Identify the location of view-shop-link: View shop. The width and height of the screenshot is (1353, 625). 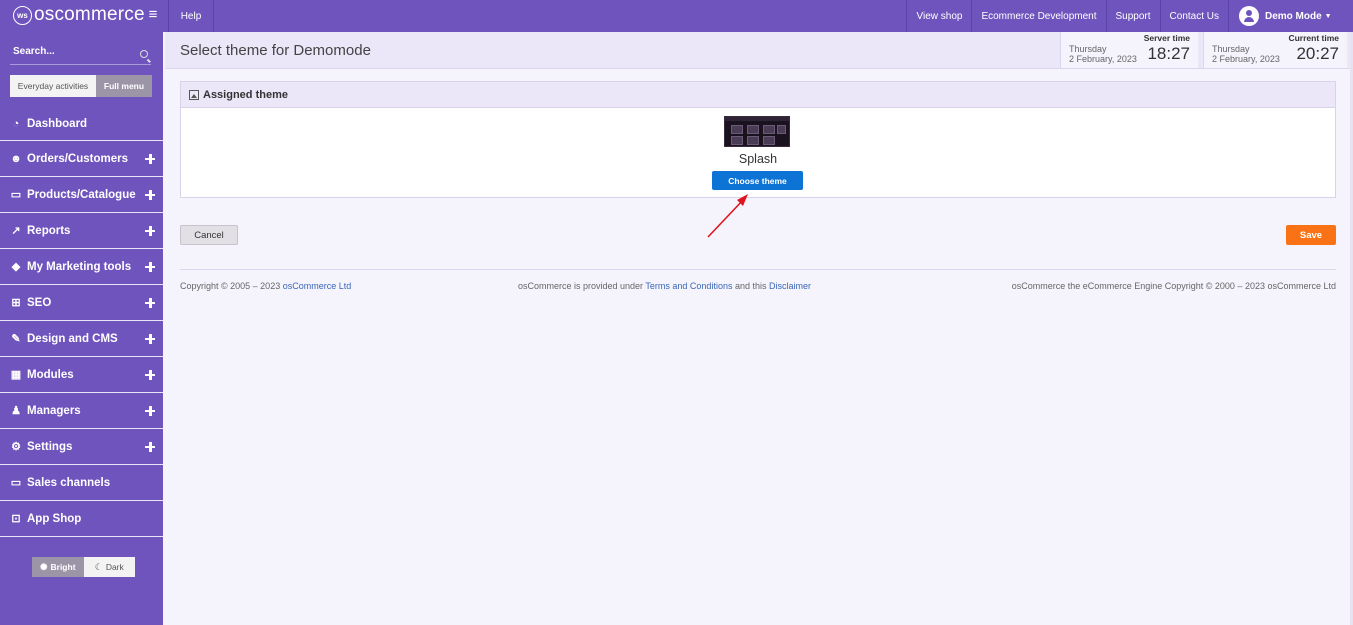
(938, 16).